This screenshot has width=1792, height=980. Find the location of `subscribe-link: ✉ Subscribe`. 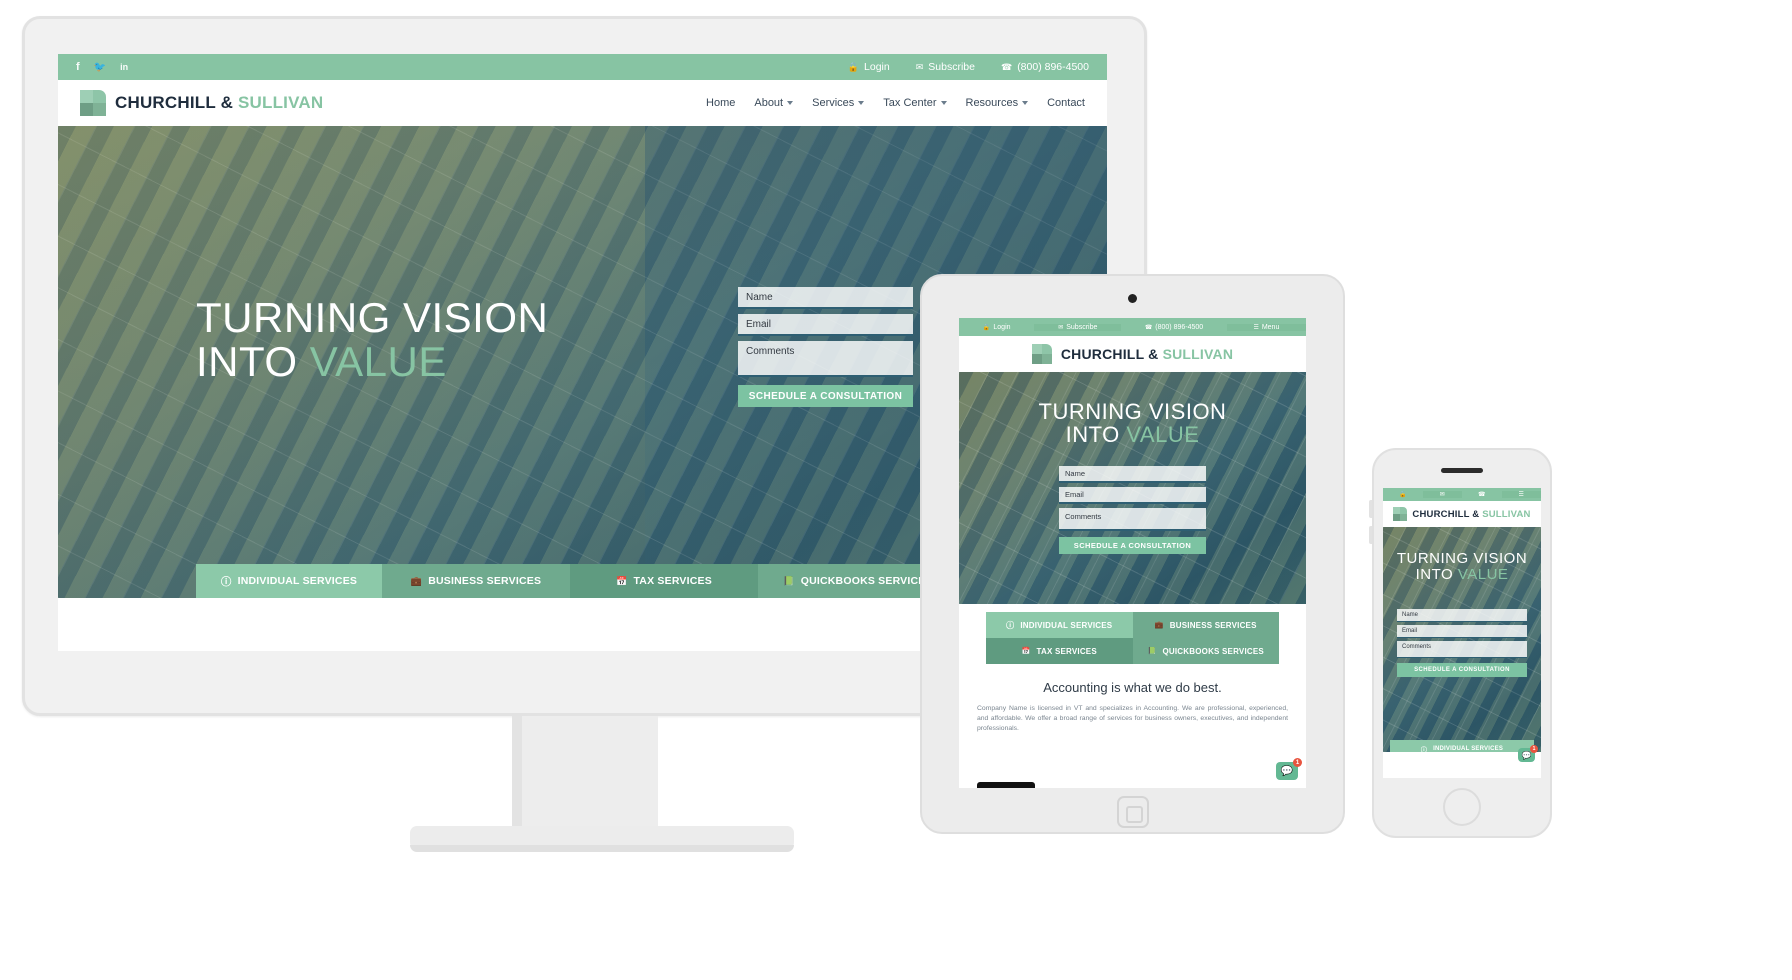

subscribe-link: ✉ Subscribe is located at coordinates (945, 67).